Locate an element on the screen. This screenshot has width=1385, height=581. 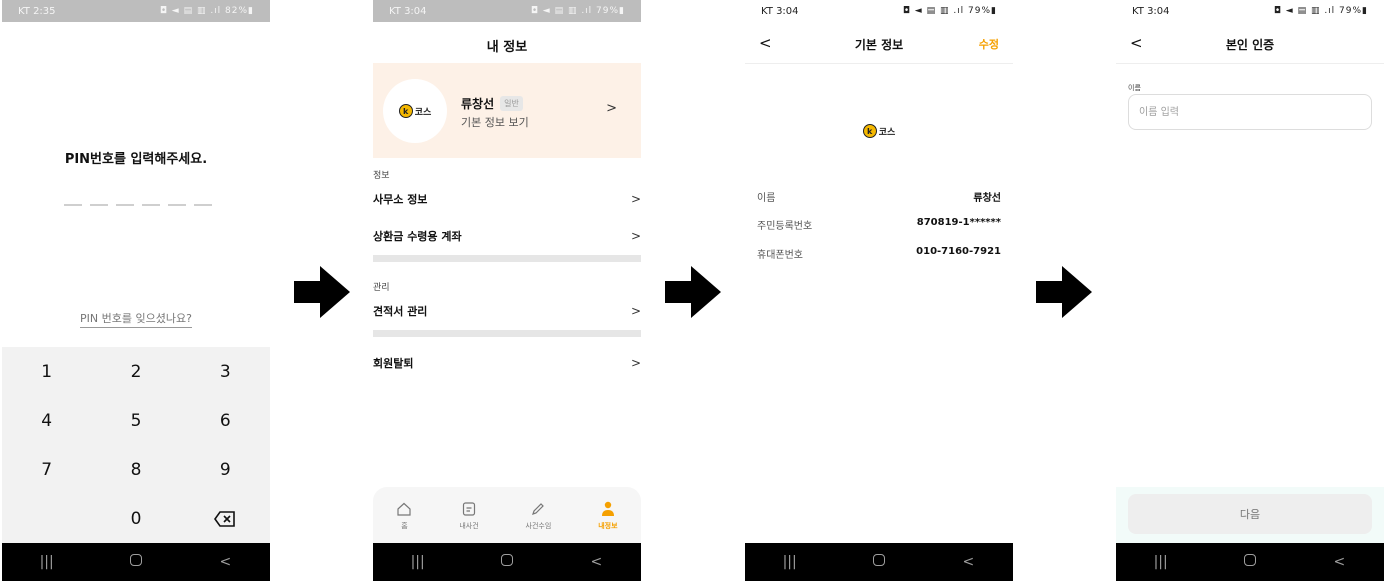
header: < 본인 인증 is located at coordinates (1250, 43).